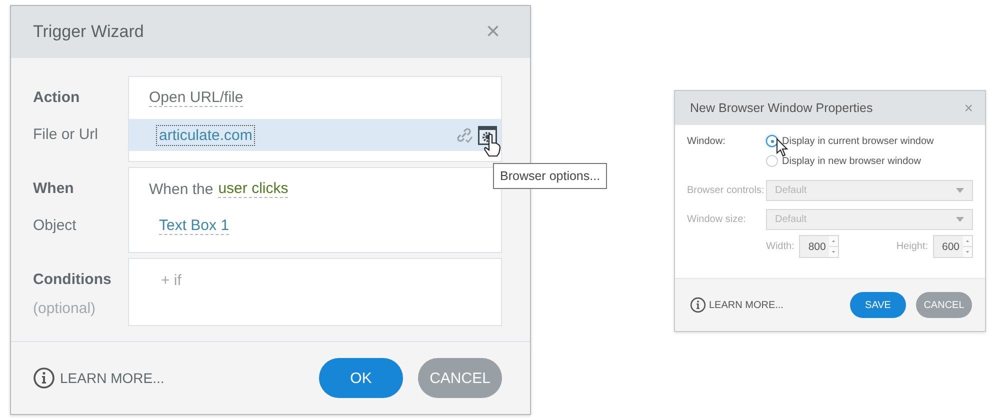 The width and height of the screenshot is (999, 420). Describe the element at coordinates (878, 305) in the screenshot. I see `save-button: SAVE` at that location.